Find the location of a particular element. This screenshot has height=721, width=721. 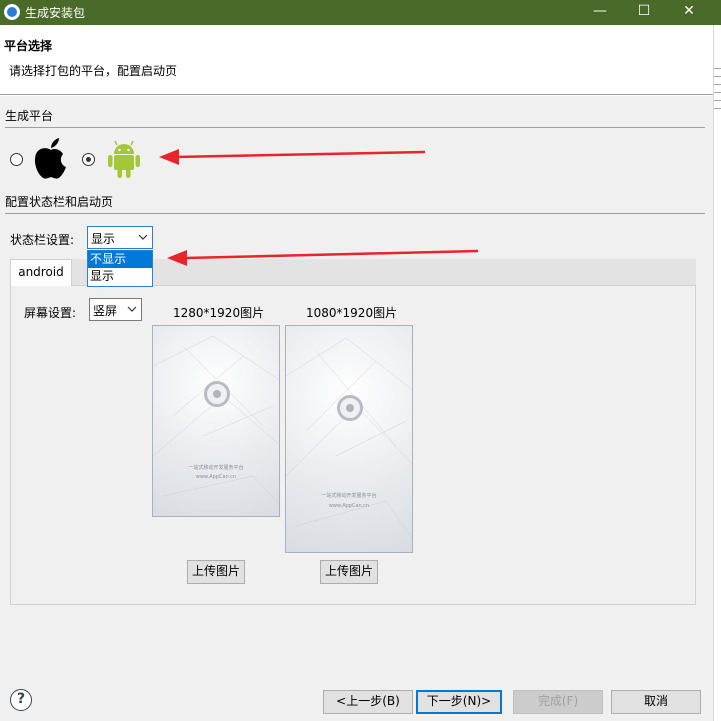

apple-icon is located at coordinates (51, 159).